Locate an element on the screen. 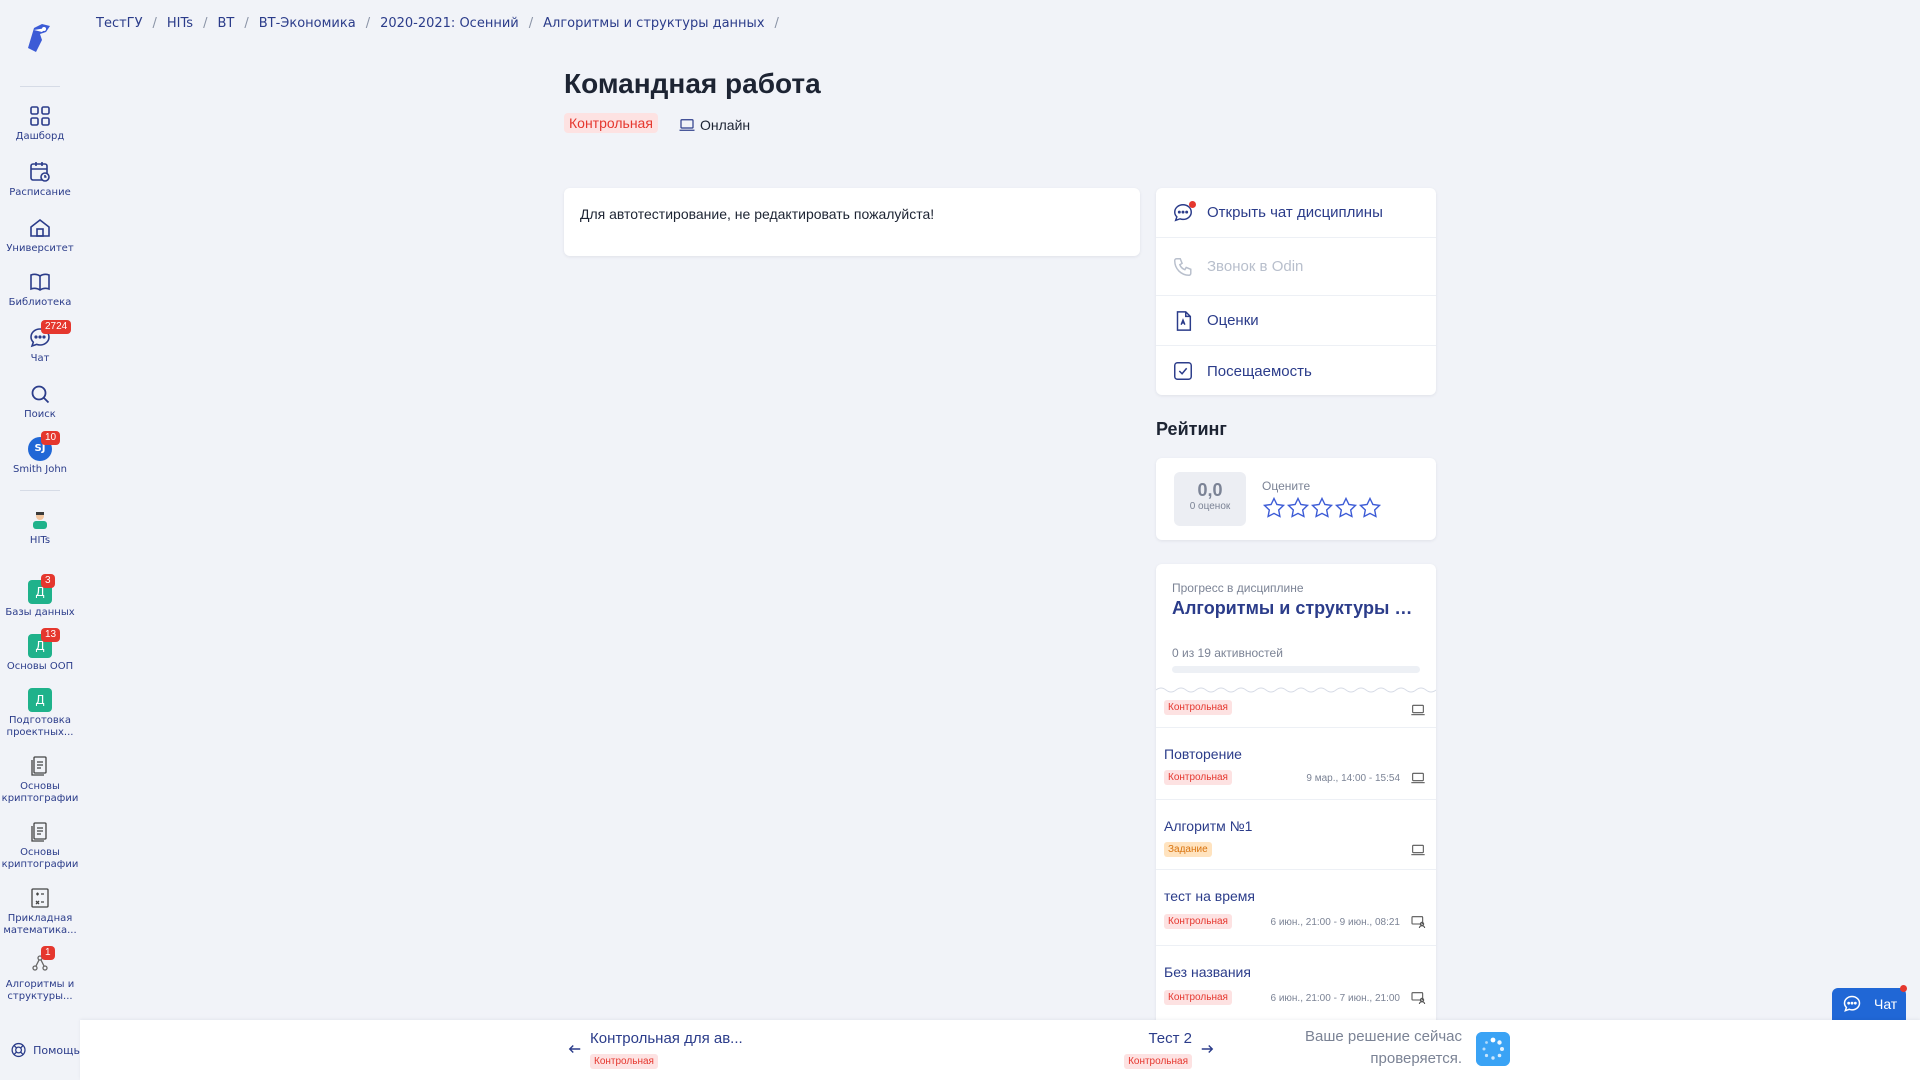  org-avatar-icon is located at coordinates (40, 520).